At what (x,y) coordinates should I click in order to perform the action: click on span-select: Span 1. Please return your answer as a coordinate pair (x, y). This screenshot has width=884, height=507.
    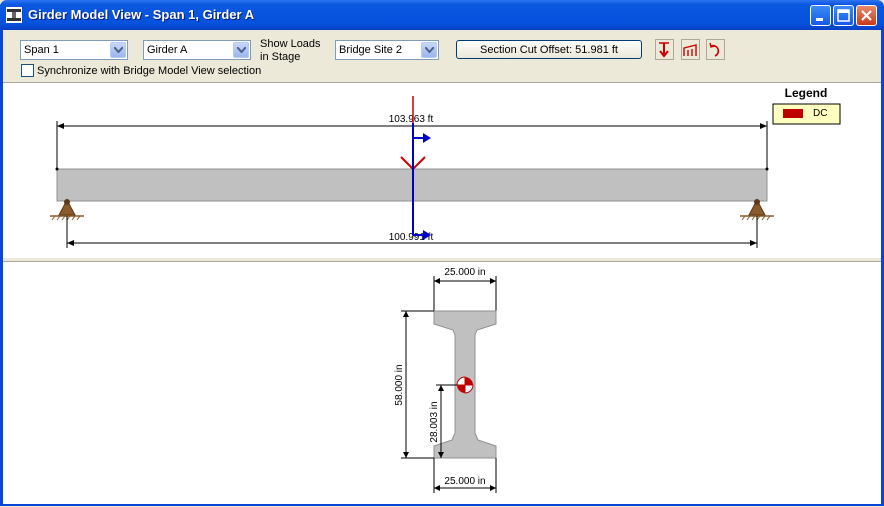
    Looking at the image, I should click on (74, 50).